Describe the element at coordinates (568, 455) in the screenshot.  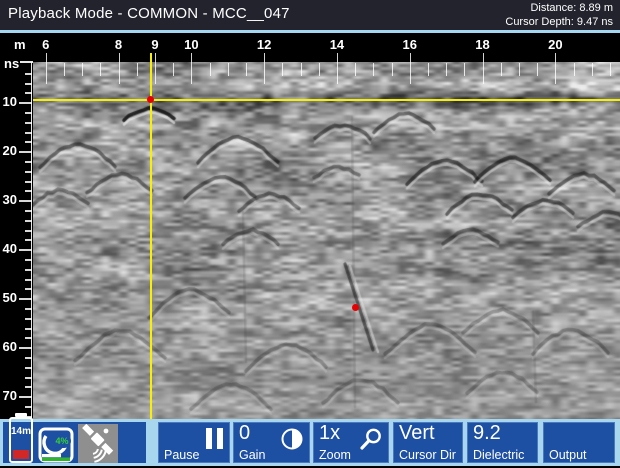
I see `output-button-label: Output` at that location.